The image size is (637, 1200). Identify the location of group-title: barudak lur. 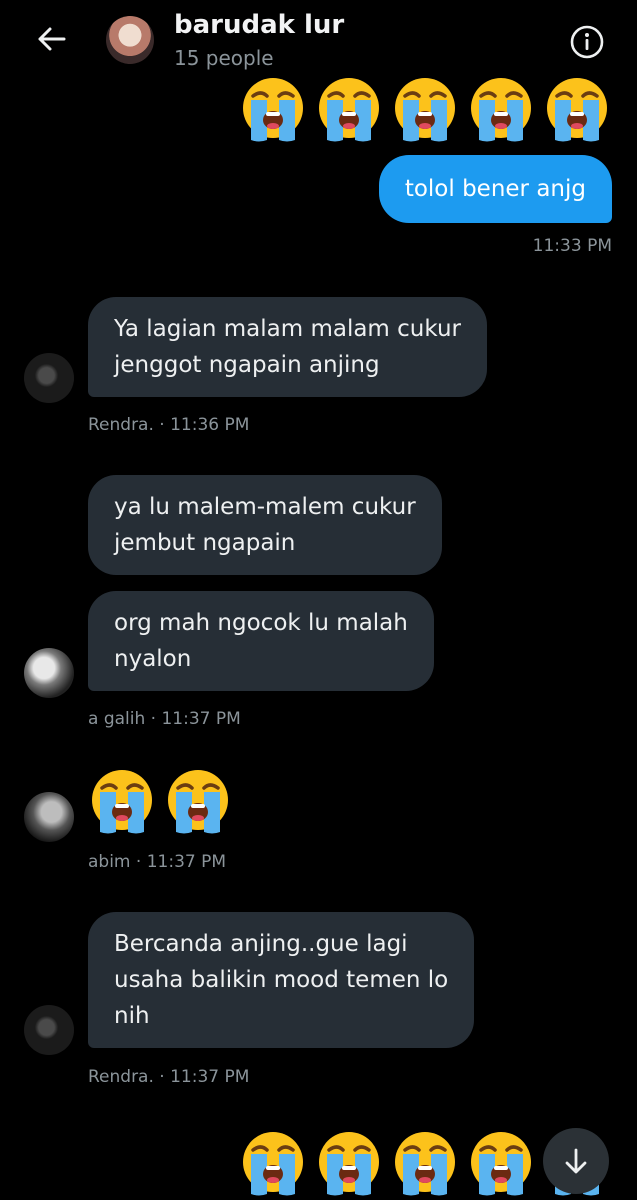
(259, 25).